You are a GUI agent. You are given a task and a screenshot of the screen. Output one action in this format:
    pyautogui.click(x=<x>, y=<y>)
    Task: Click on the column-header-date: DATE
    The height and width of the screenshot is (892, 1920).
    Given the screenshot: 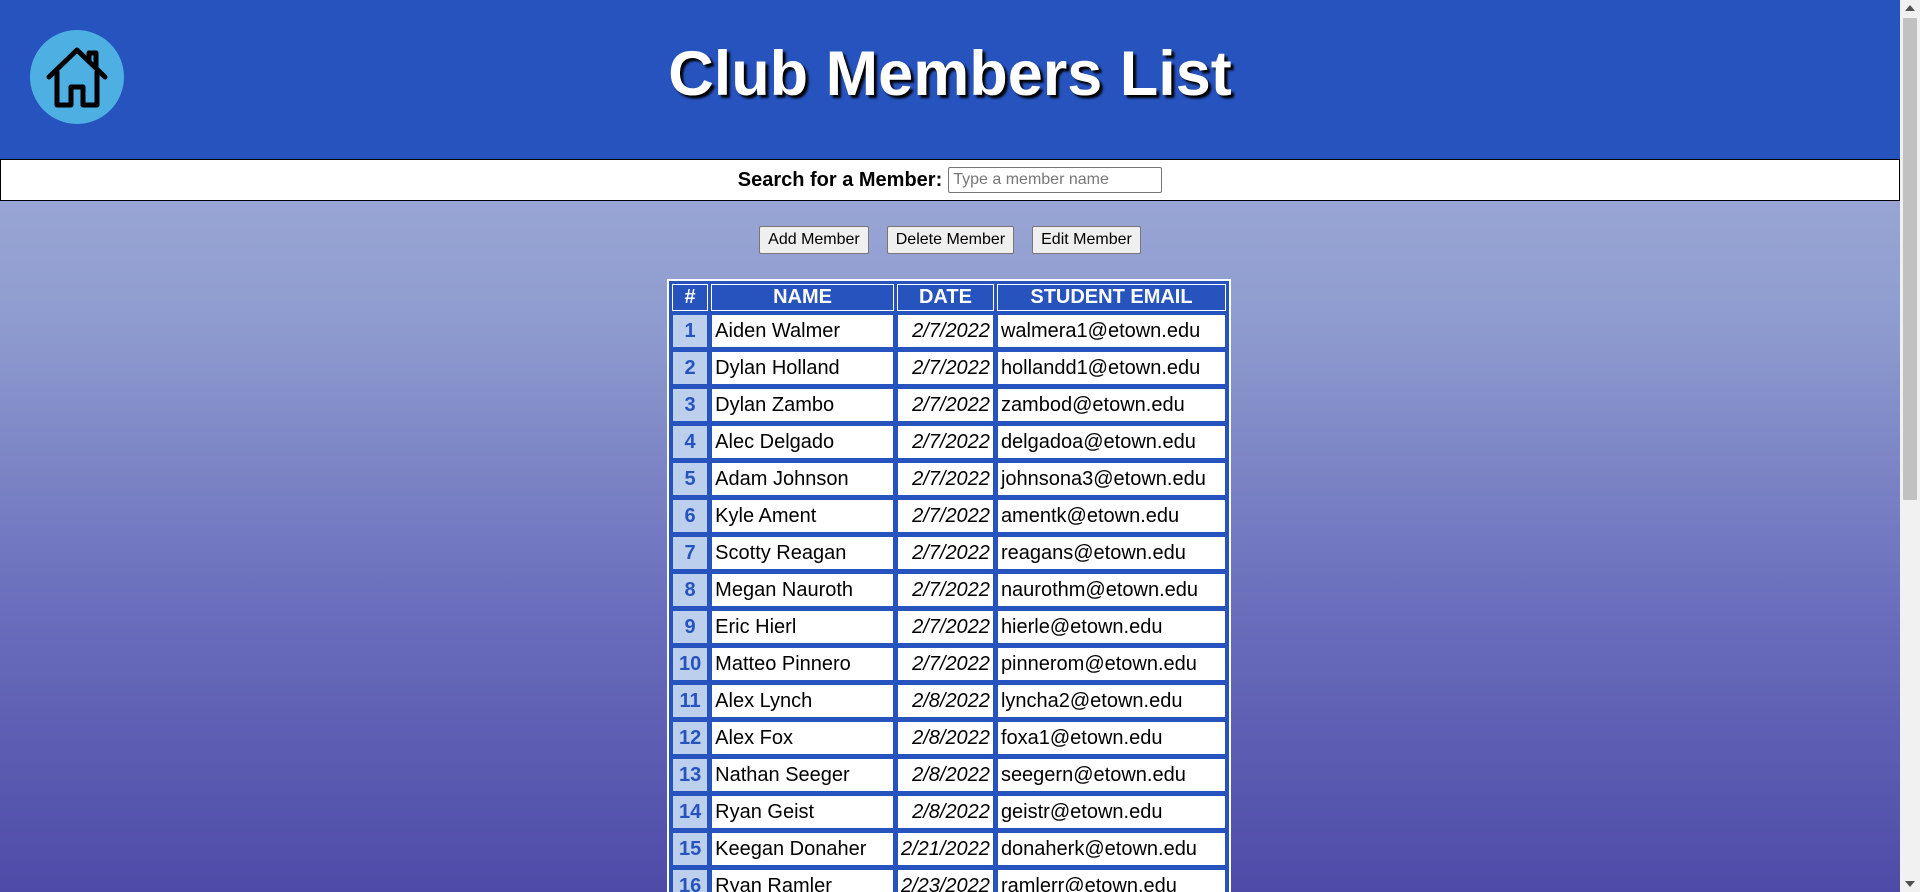 What is the action you would take?
    pyautogui.click(x=945, y=297)
    